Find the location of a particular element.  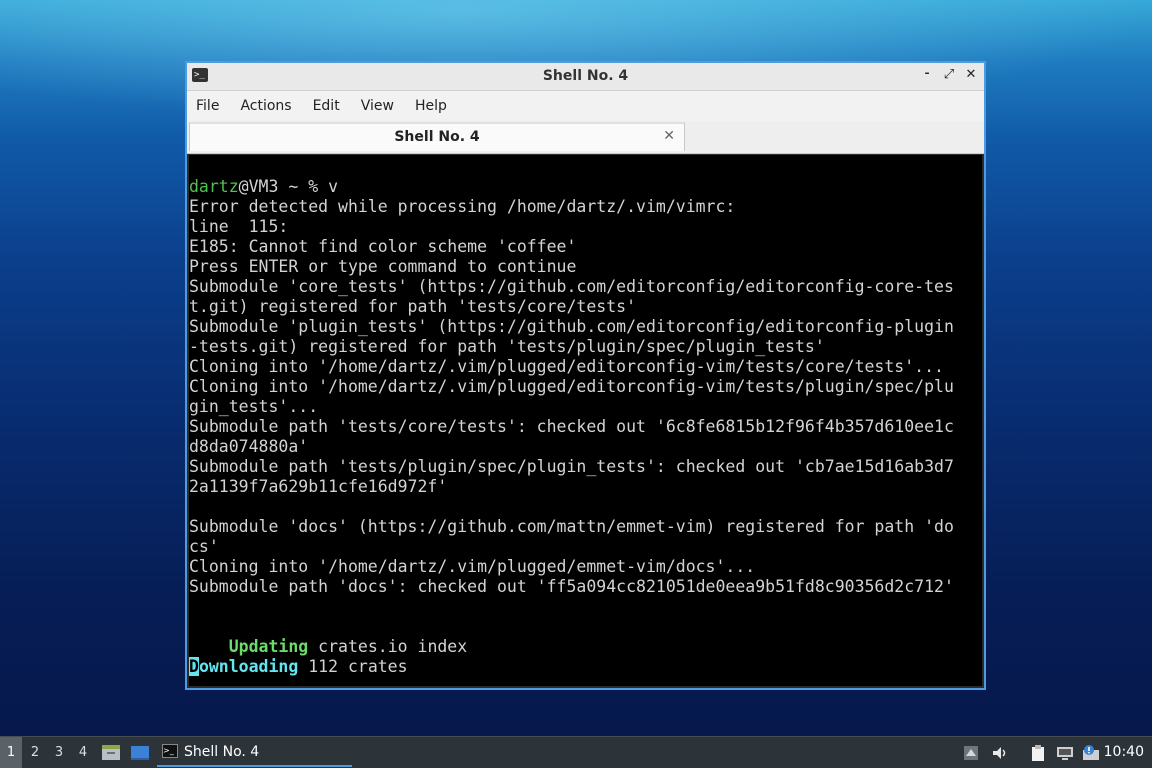

update-notifier-icon is located at coordinates (1091, 753).